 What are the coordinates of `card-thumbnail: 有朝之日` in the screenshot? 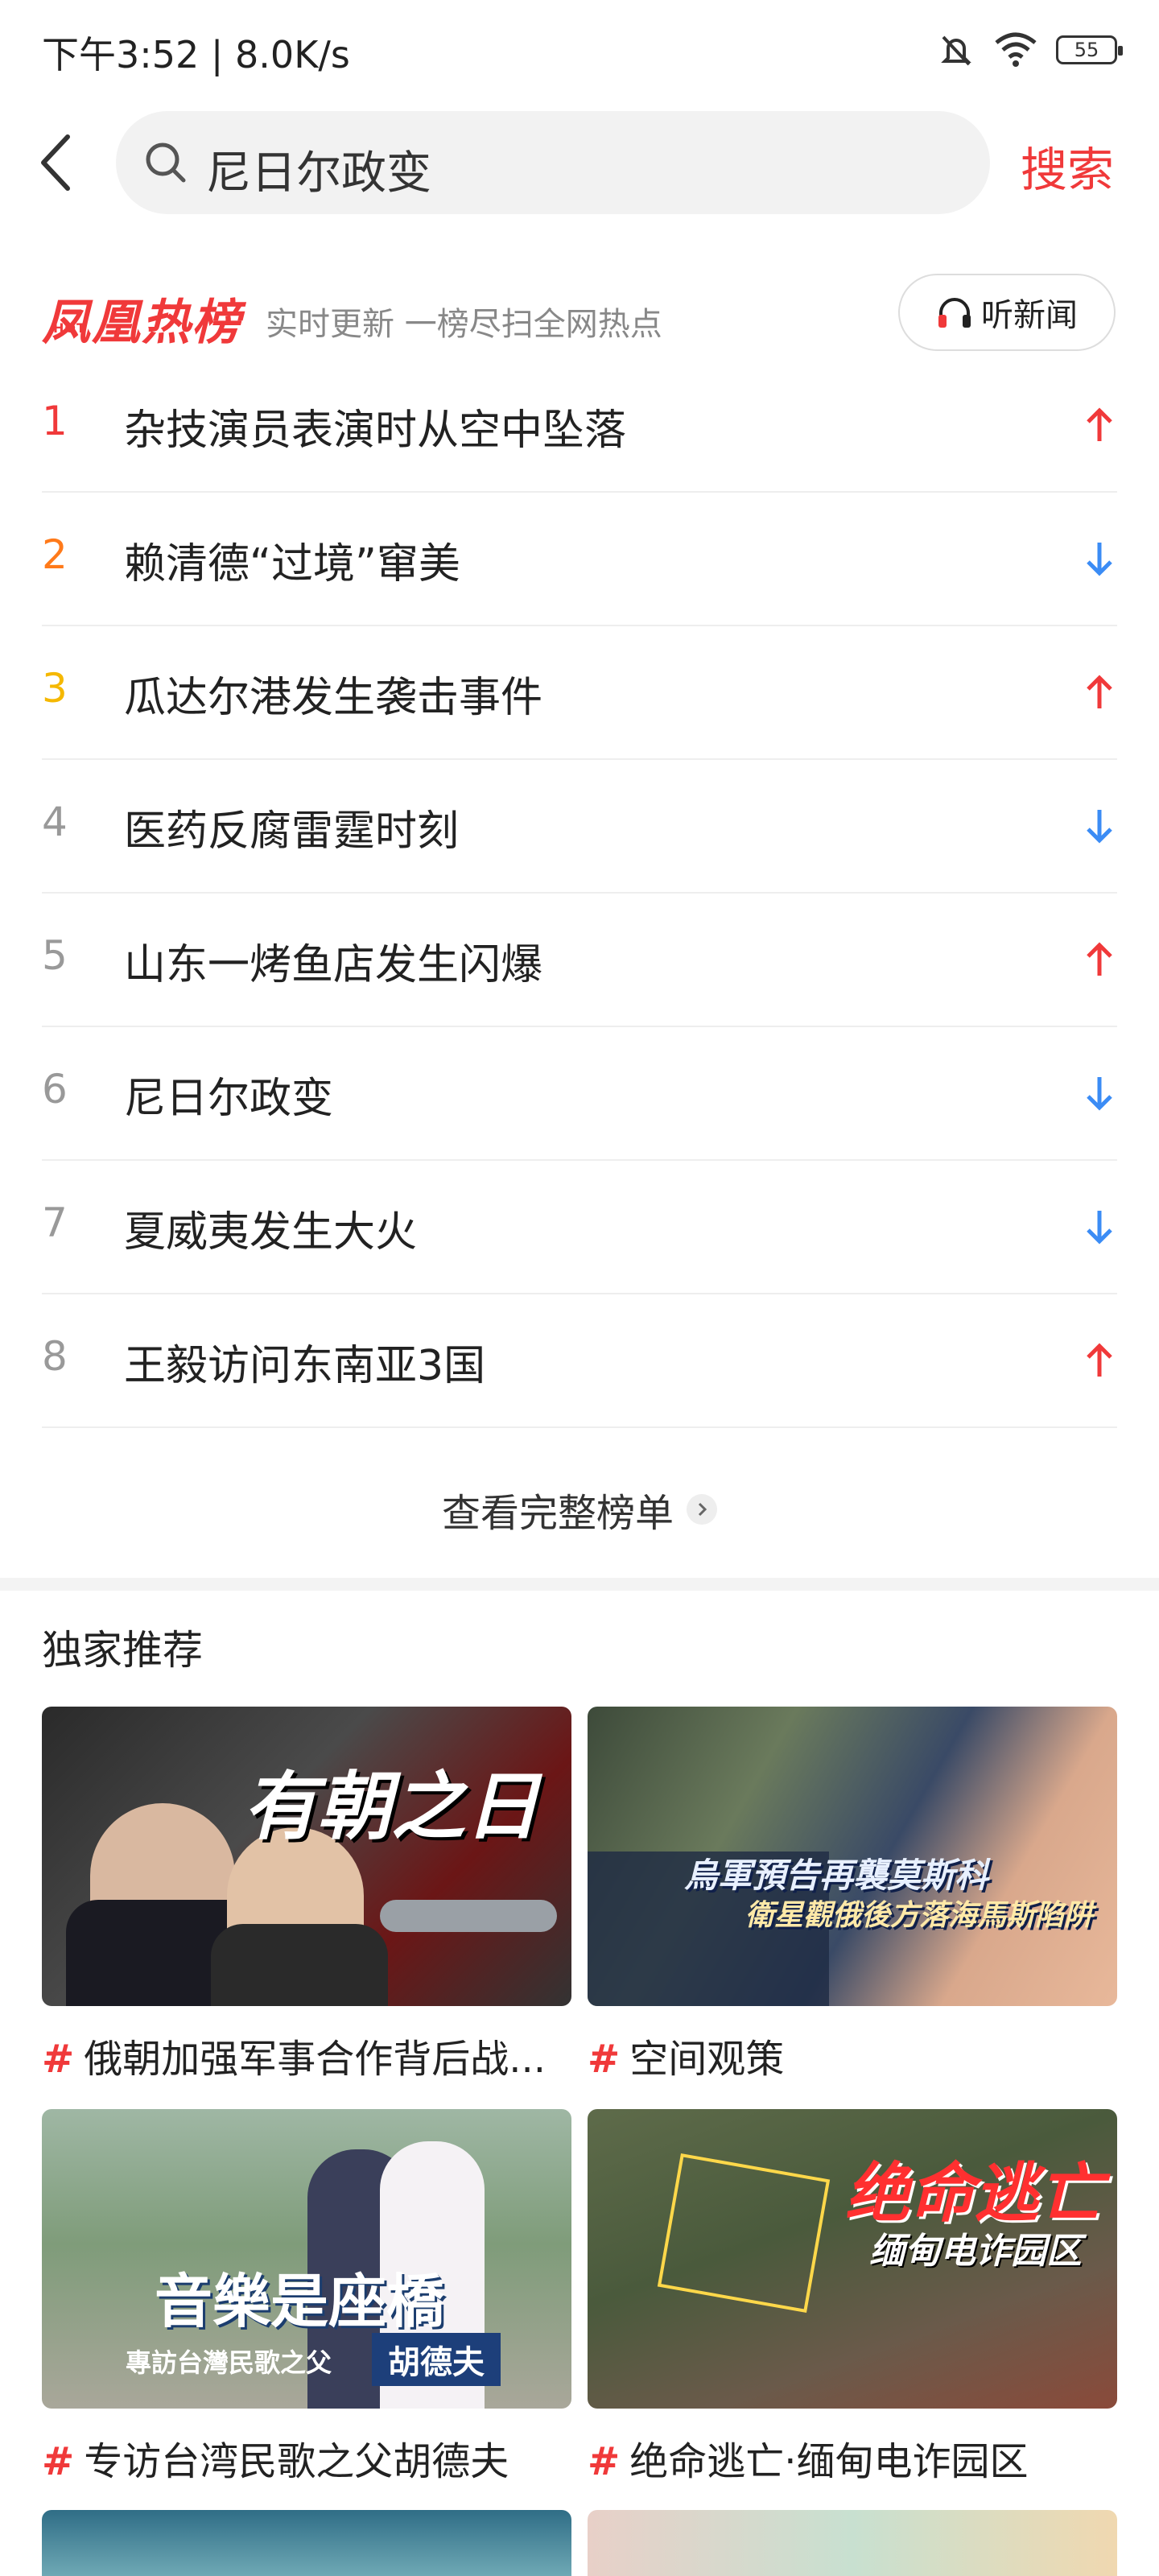 It's located at (306, 1856).